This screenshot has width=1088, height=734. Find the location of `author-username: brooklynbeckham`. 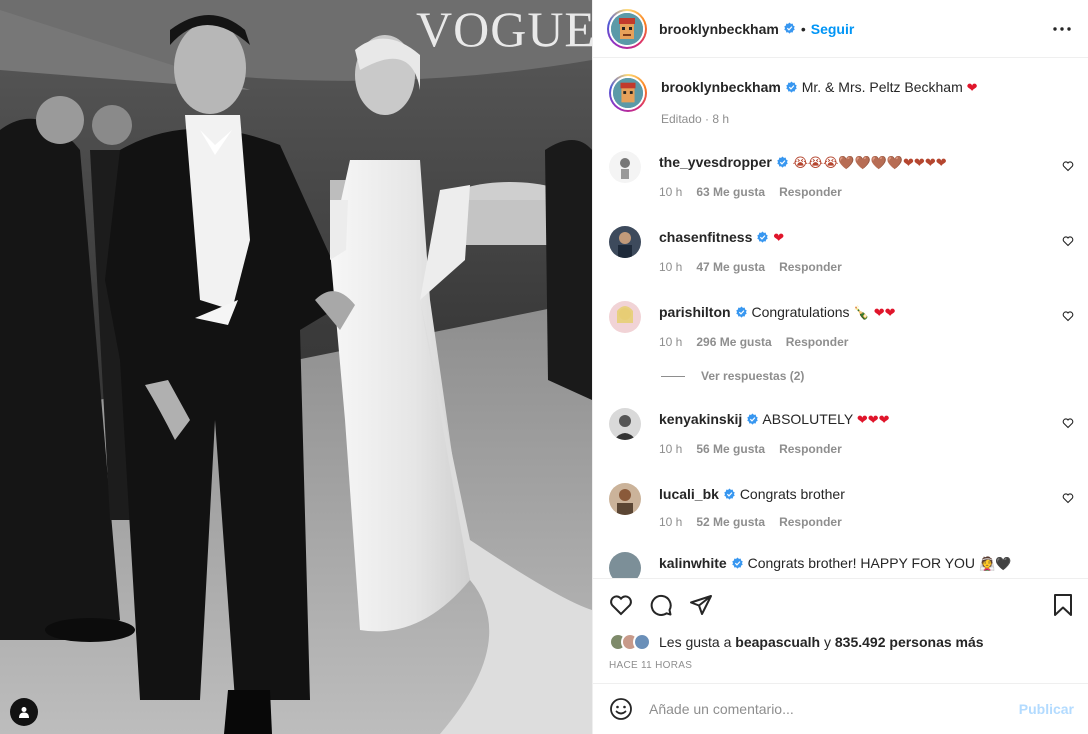

author-username: brooklynbeckham is located at coordinates (719, 29).